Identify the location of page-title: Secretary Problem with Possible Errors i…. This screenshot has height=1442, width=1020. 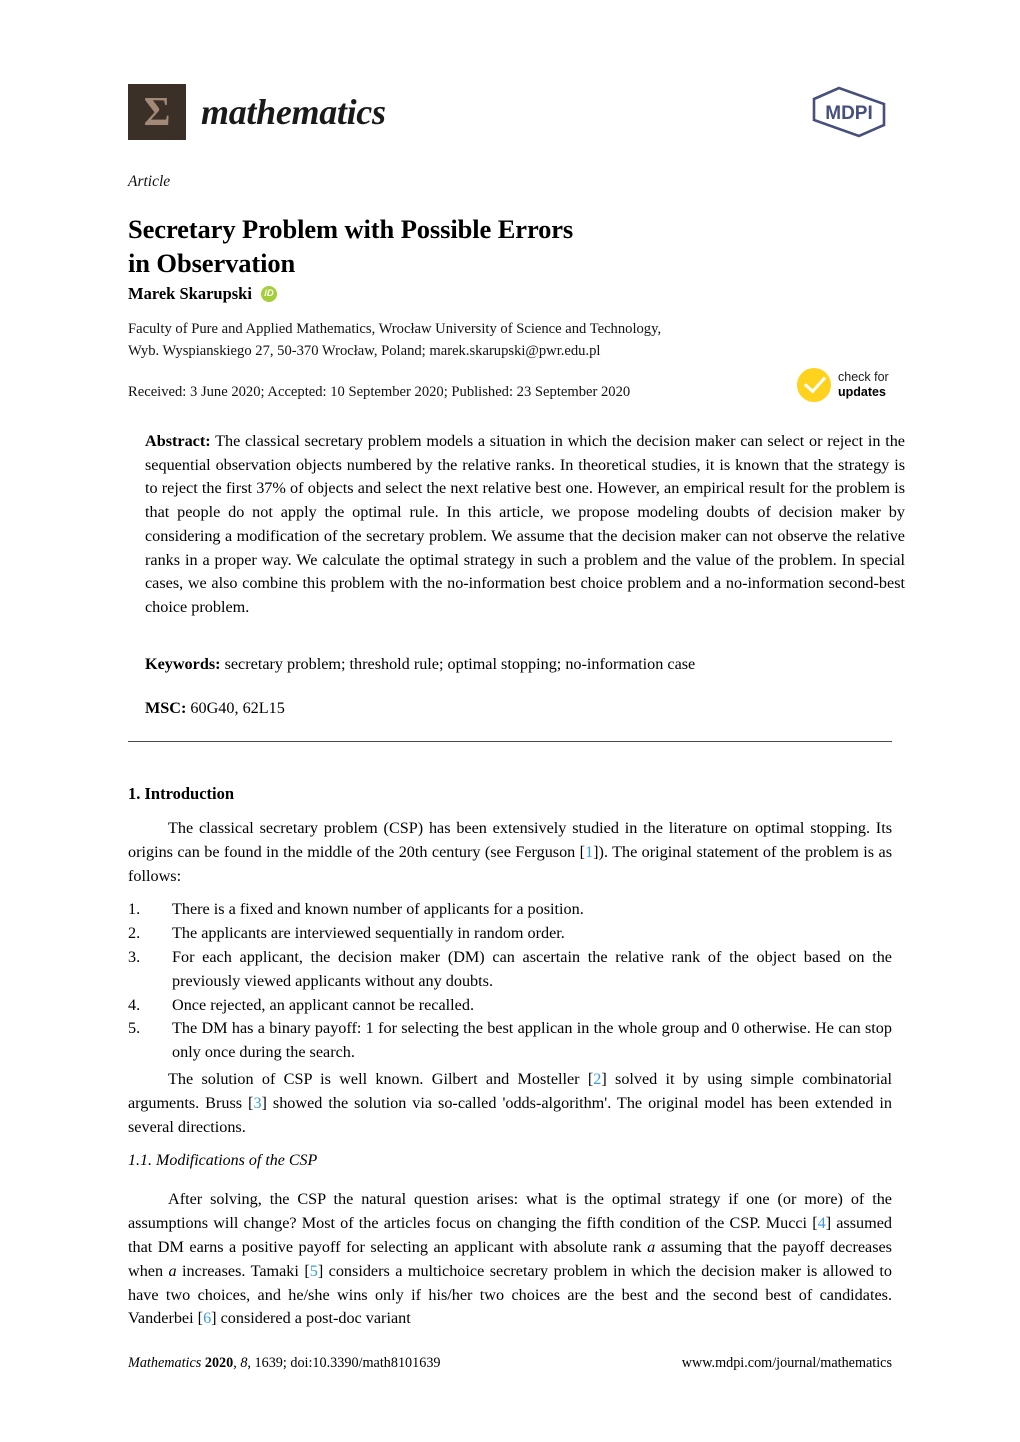
(478, 246).